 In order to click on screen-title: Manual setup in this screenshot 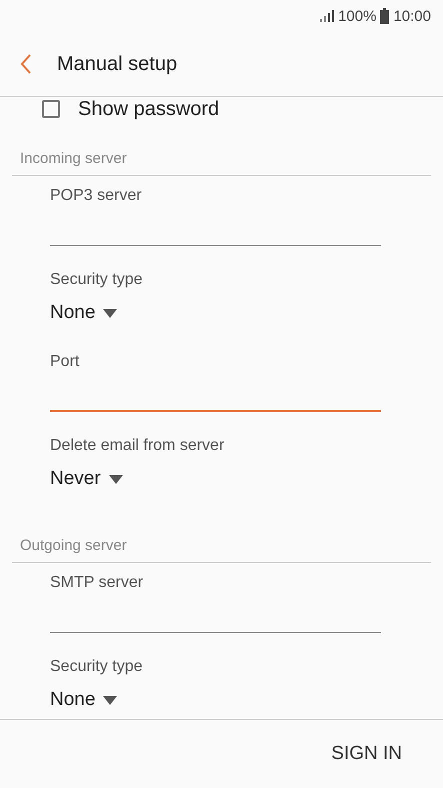, I will do `click(117, 64)`.